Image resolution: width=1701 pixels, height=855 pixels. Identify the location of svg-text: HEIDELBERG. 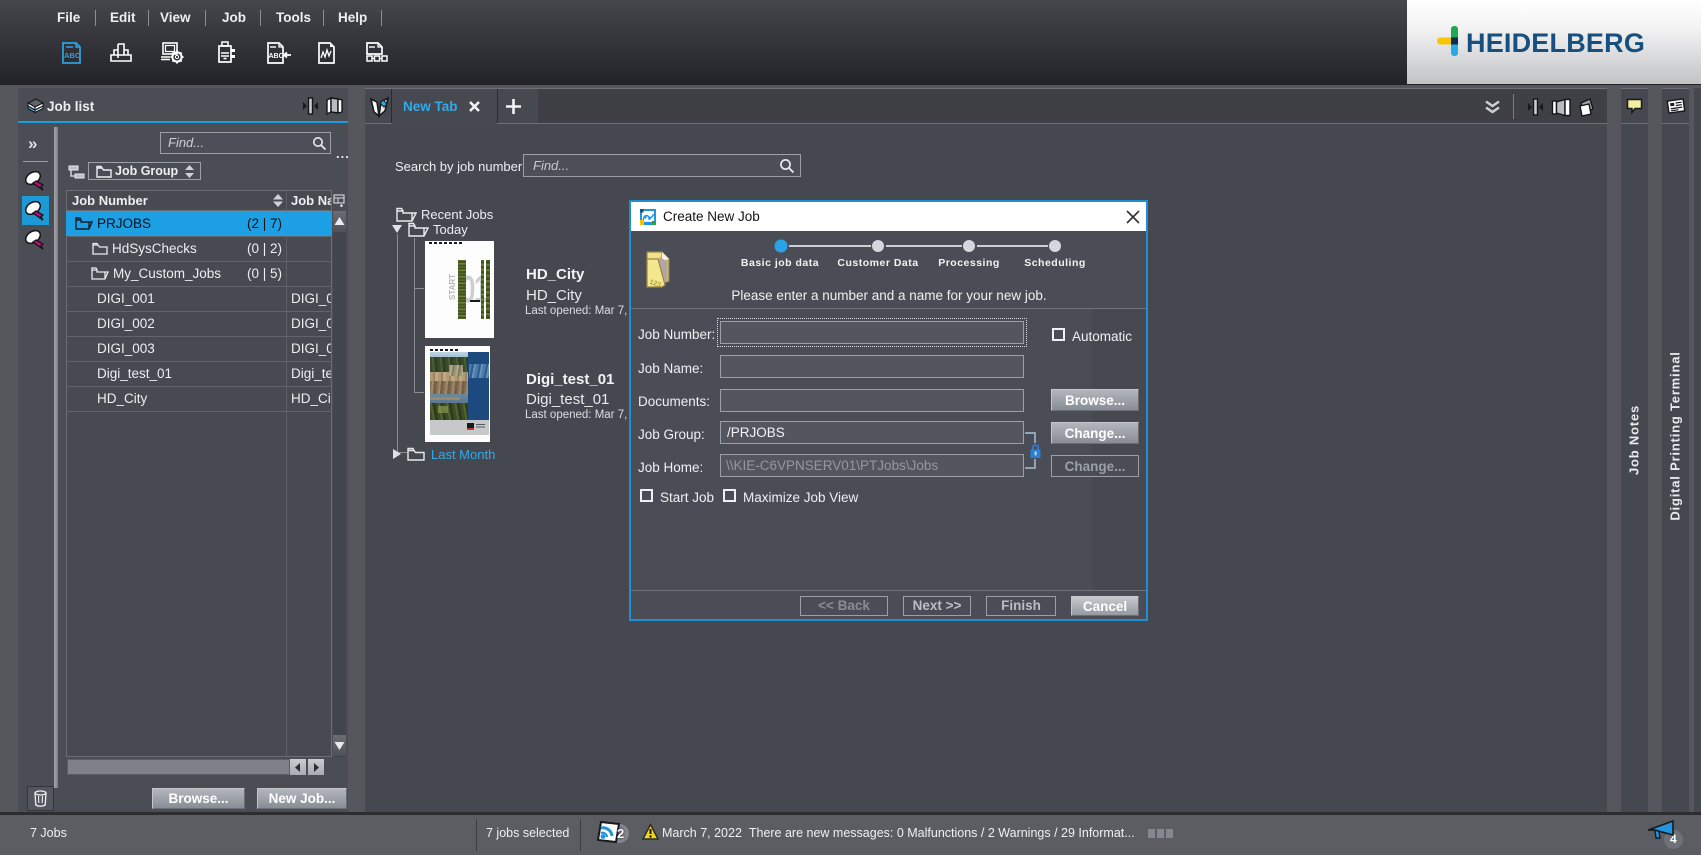
(1555, 43).